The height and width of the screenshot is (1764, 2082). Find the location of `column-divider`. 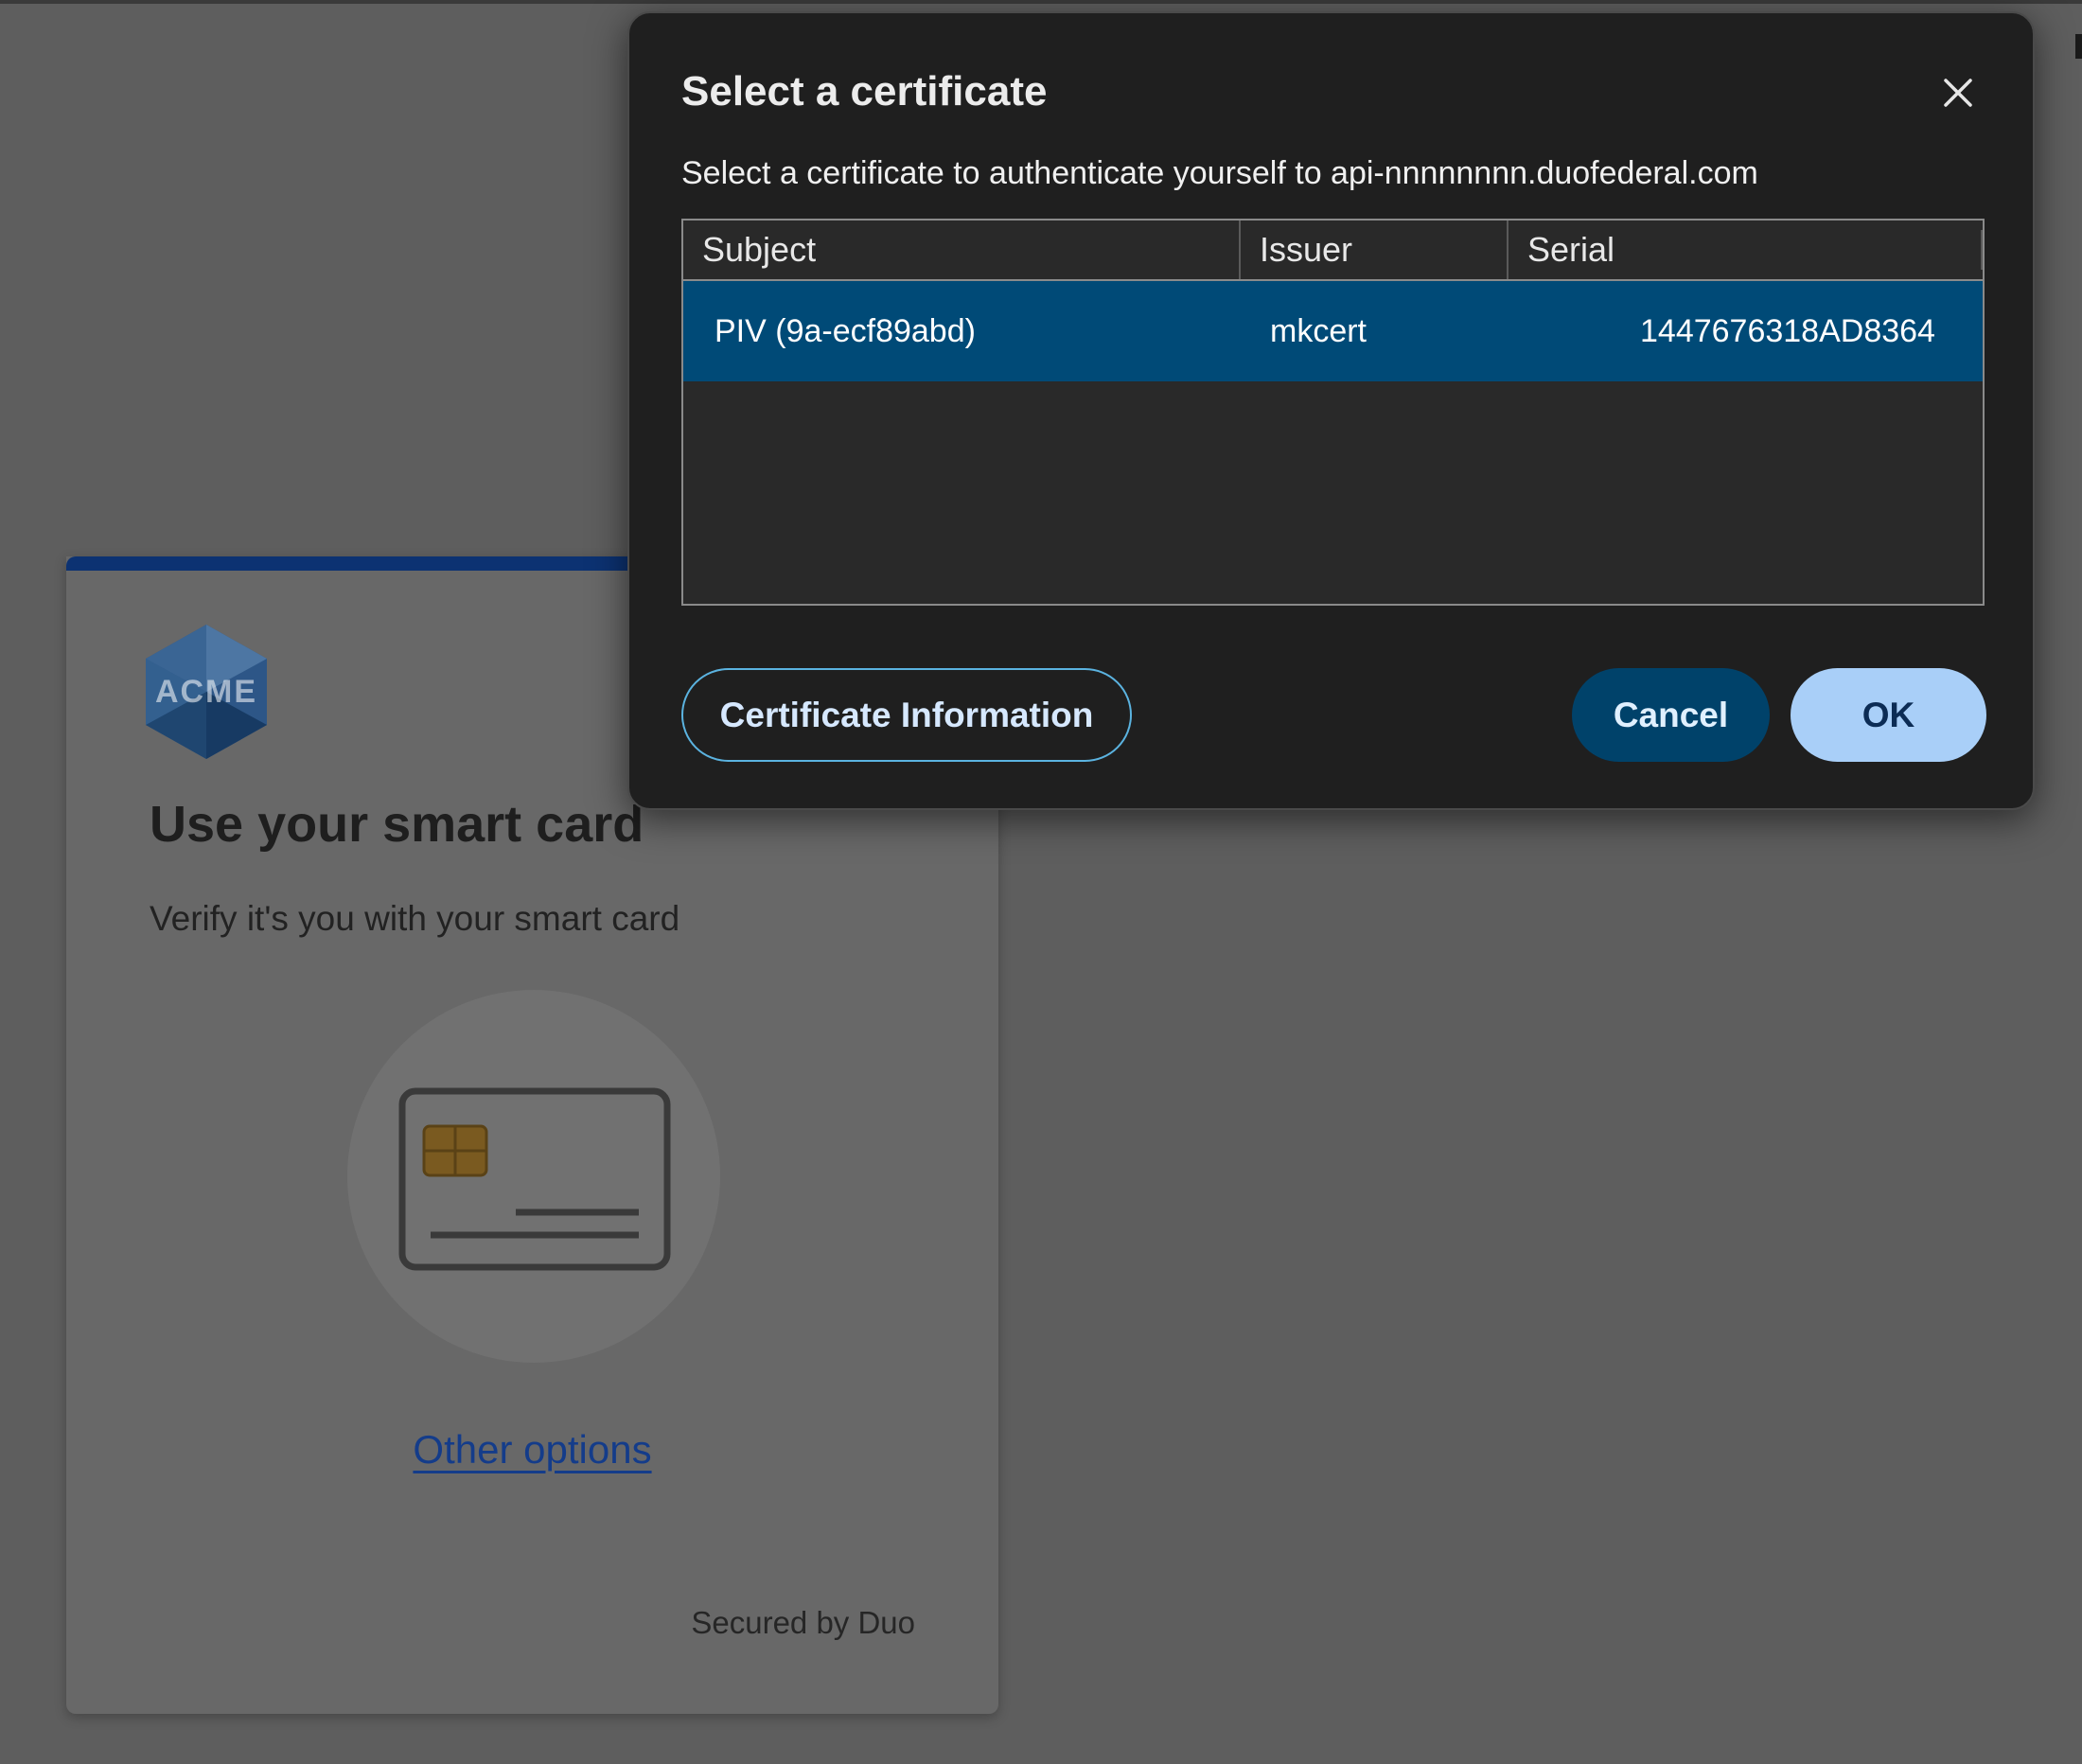

column-divider is located at coordinates (1982, 250).